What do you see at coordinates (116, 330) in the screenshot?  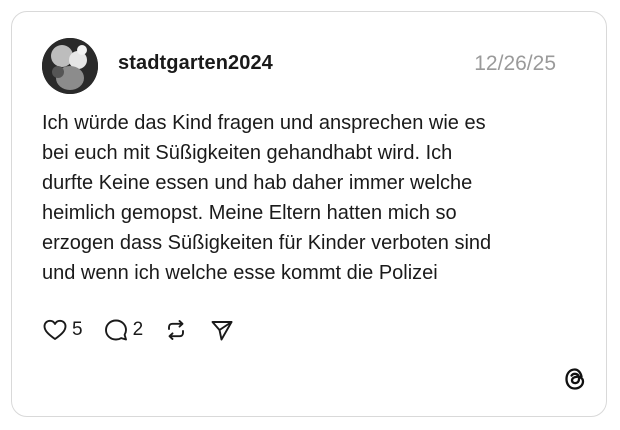 I see `comment-icon` at bounding box center [116, 330].